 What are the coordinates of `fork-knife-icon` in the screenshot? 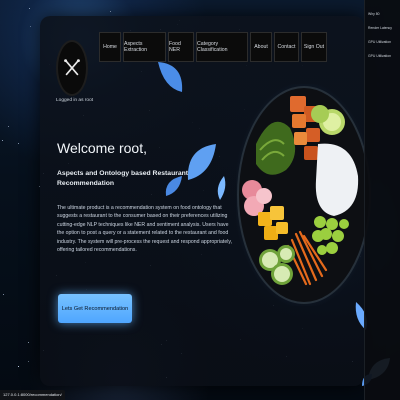 It's located at (72, 67).